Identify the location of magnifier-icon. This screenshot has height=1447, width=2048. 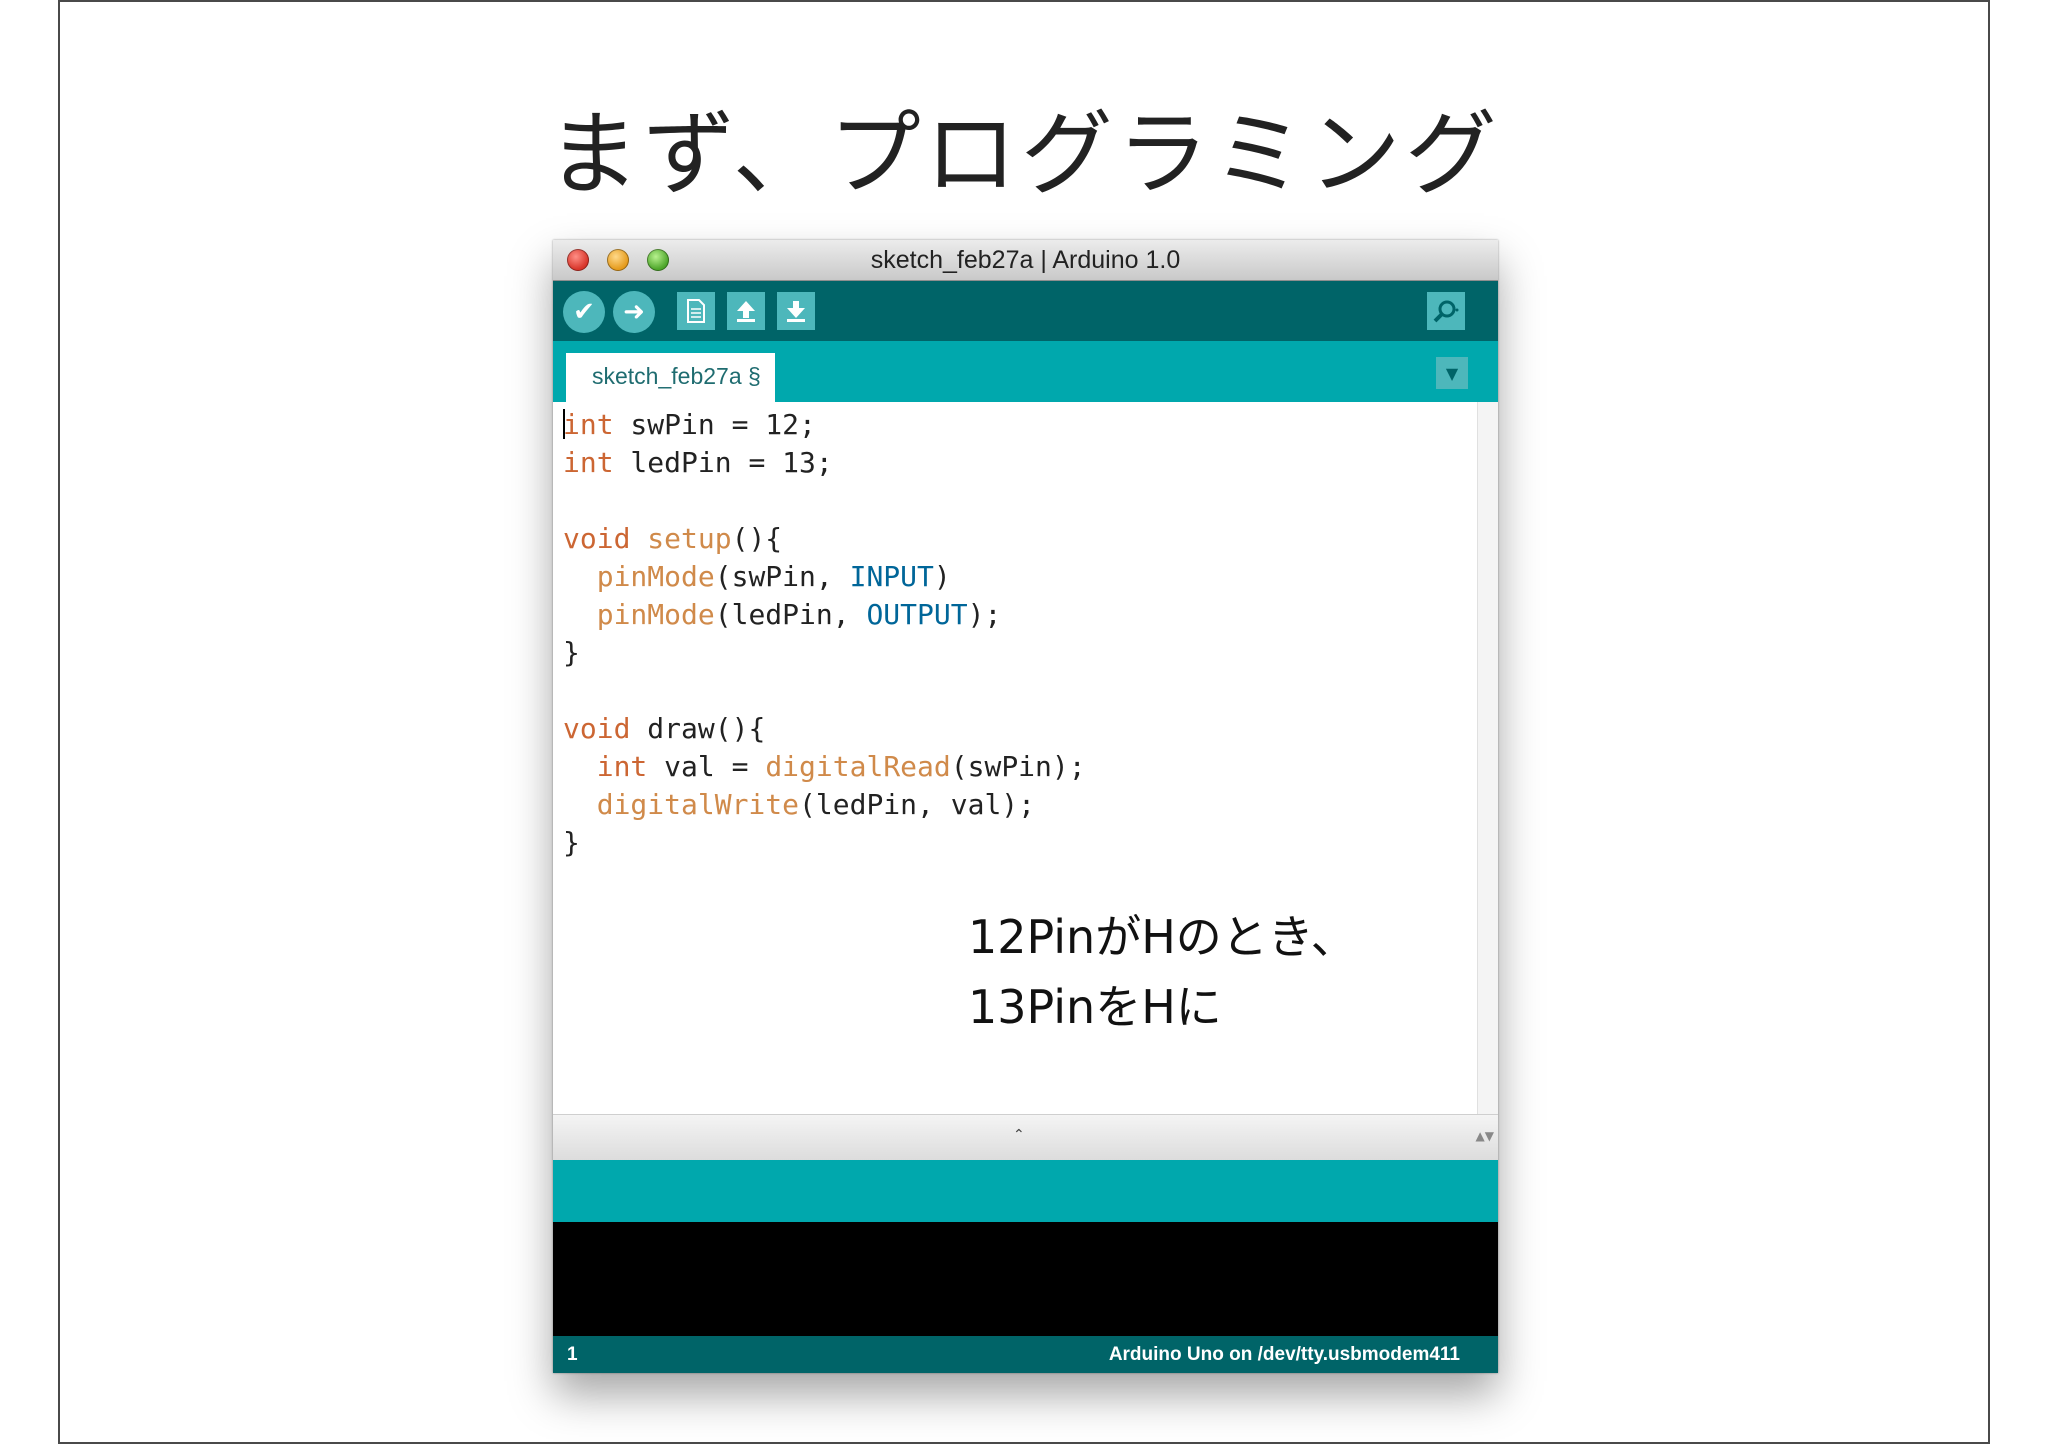
(1446, 311).